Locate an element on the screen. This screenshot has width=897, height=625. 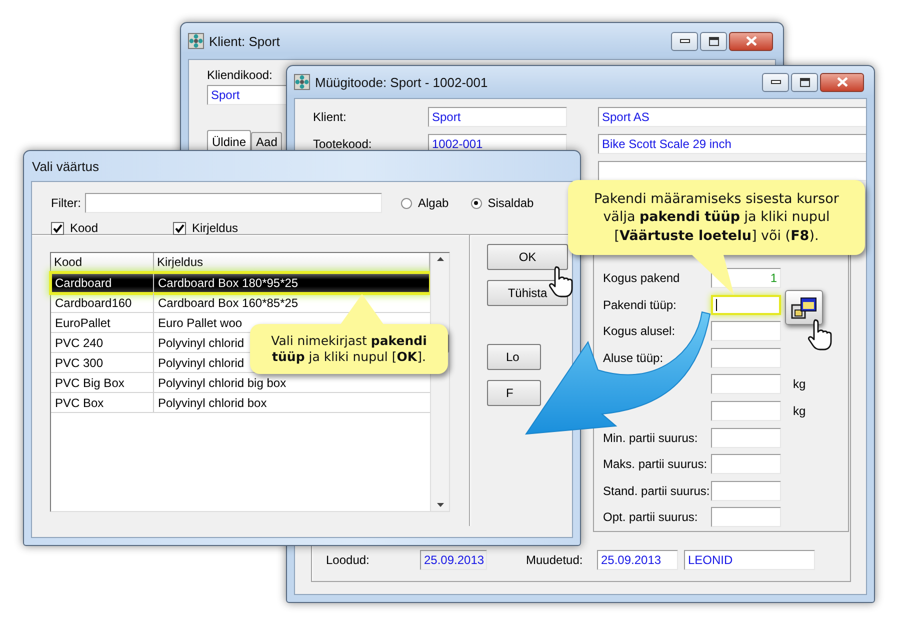
field-label: Maks. partii suurus: is located at coordinates (655, 464).